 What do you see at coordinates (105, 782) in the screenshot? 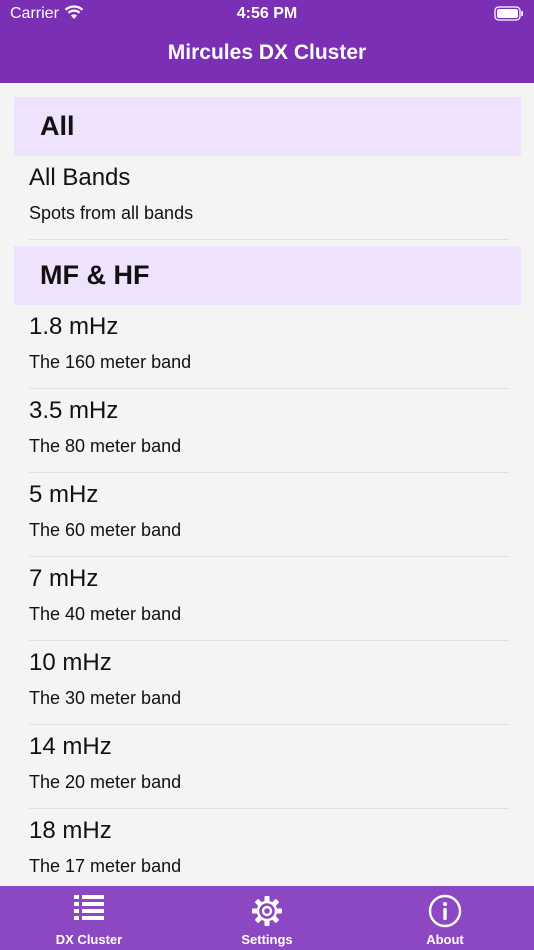
I see `band-subtitle: The 20 meter band` at bounding box center [105, 782].